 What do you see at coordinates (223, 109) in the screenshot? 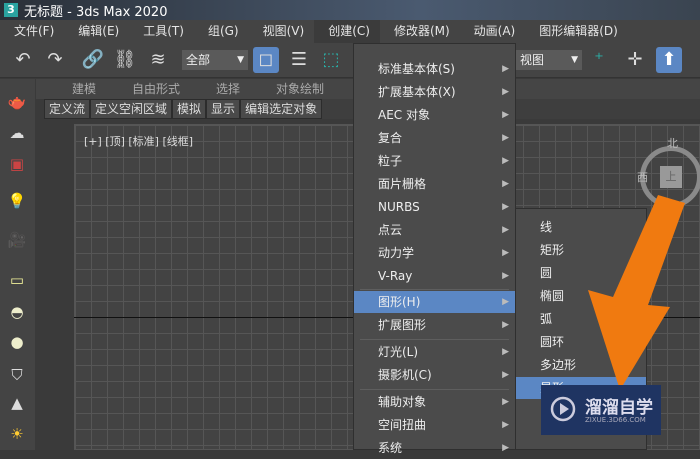
I see `display-button: 显示` at bounding box center [223, 109].